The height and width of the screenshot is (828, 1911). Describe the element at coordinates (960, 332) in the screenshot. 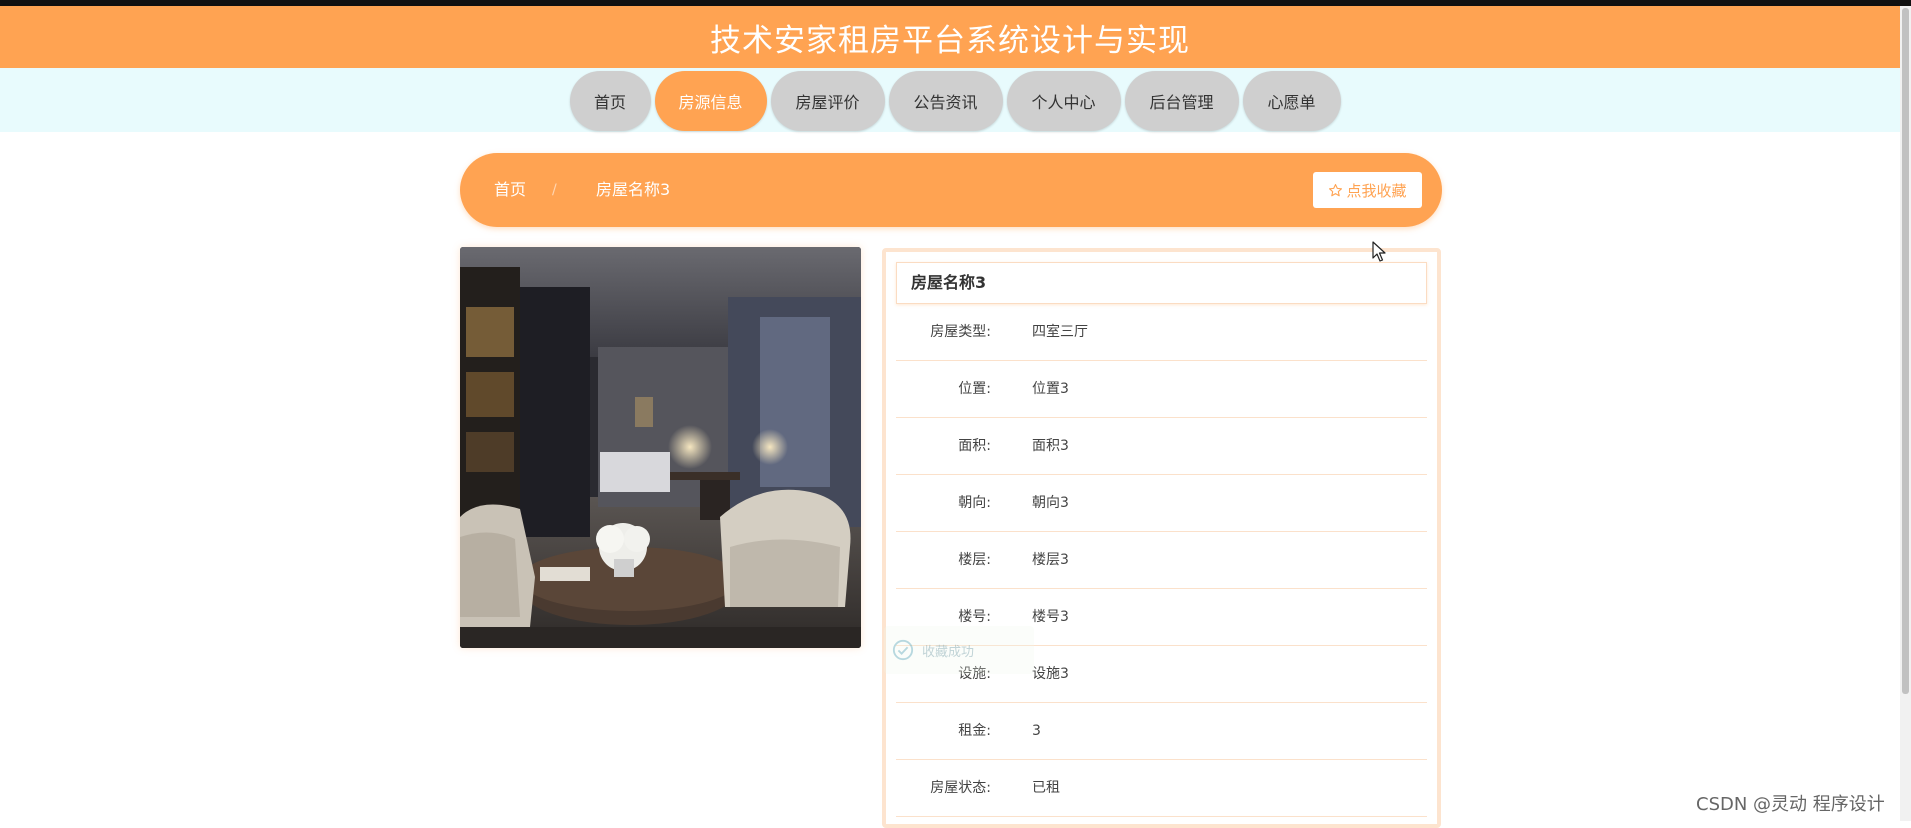

I see `detail-label: 房屋类型:` at that location.